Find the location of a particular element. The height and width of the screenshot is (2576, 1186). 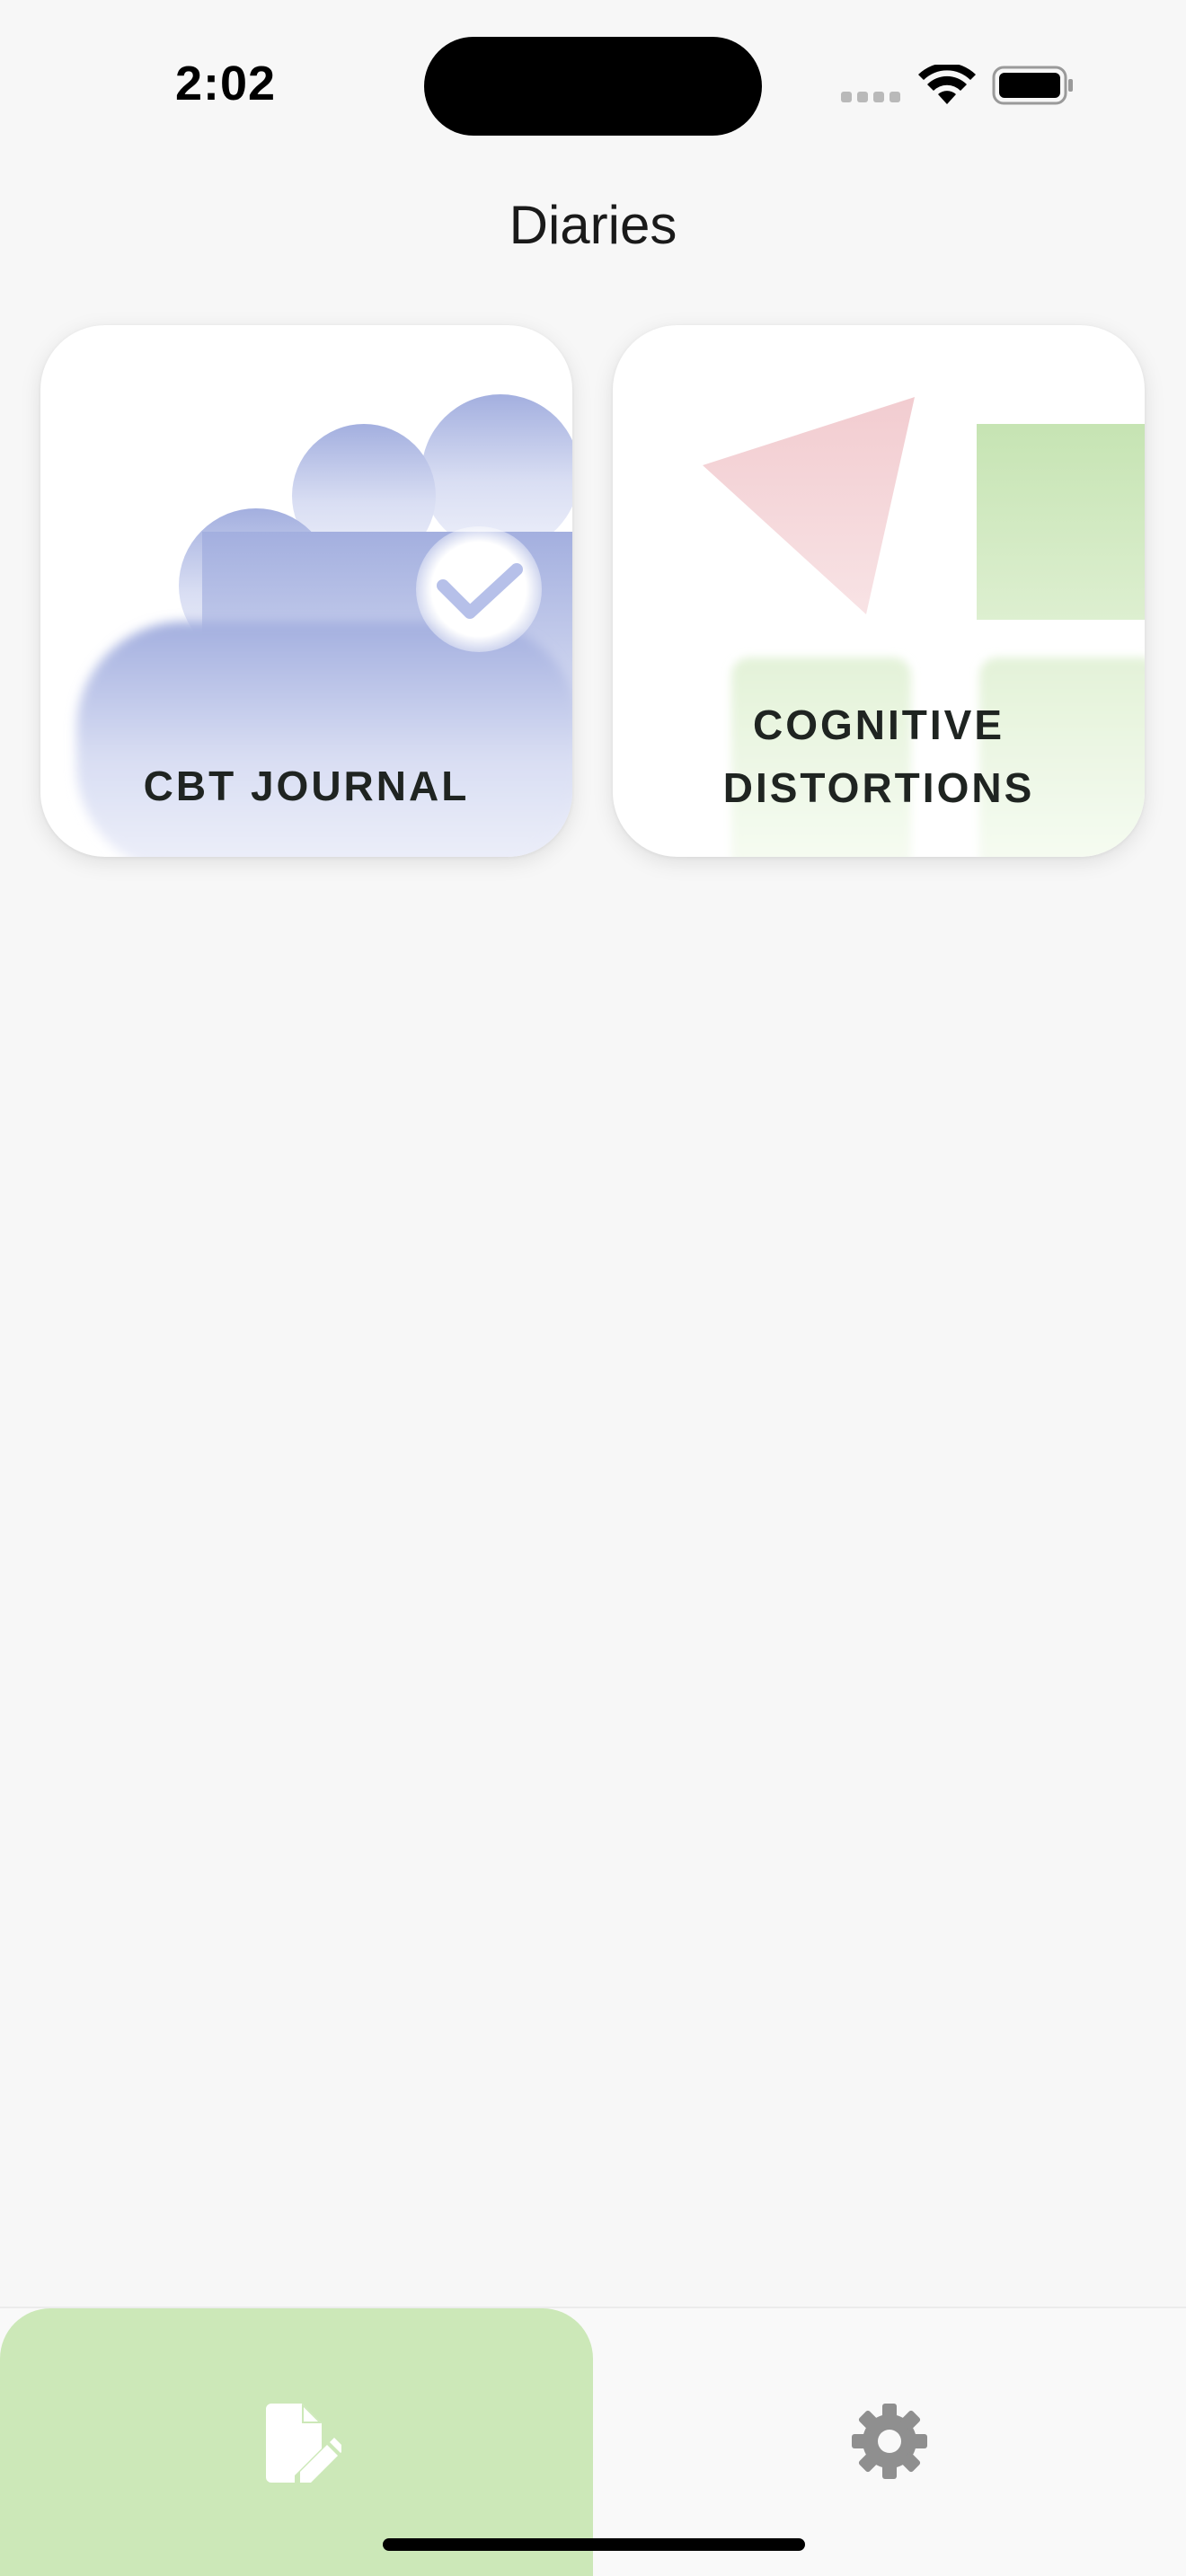

home-indicator is located at coordinates (594, 2544).